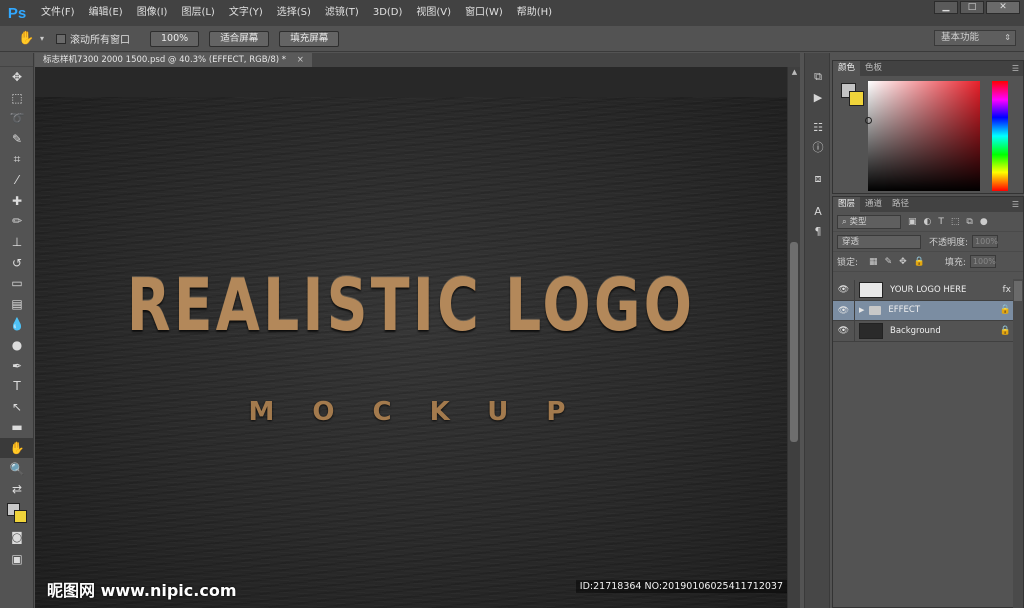 The width and height of the screenshot is (1024, 608). I want to click on character-panel-icon: A, so click(818, 211).